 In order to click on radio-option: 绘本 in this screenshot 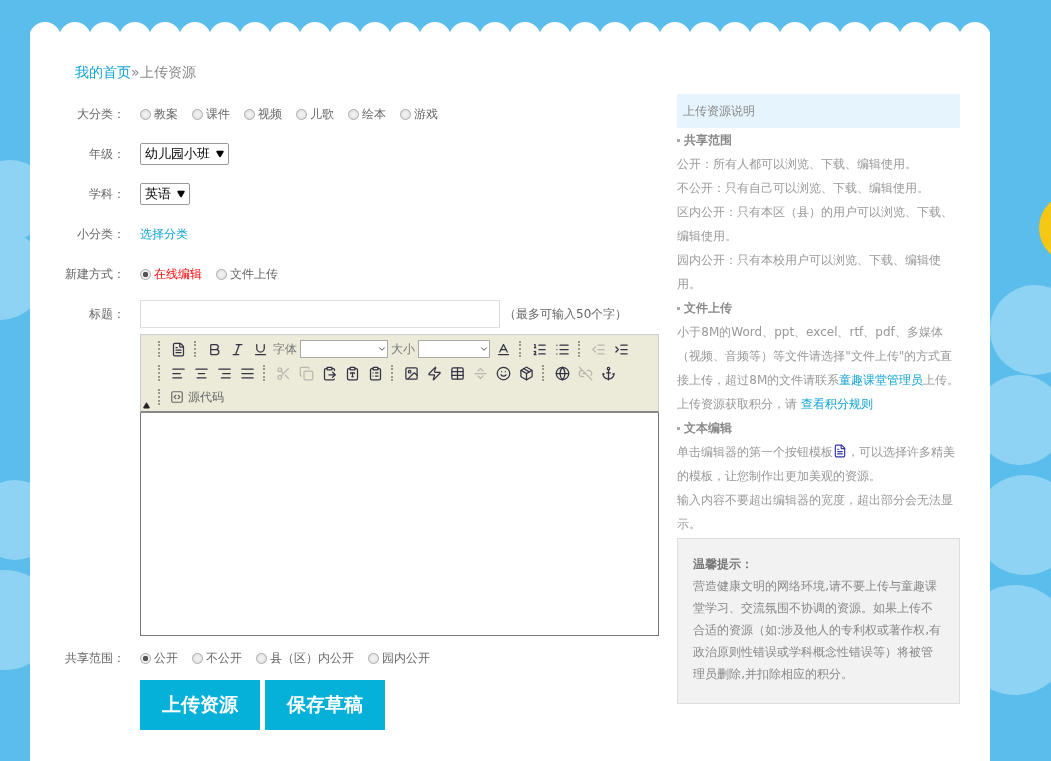, I will do `click(367, 114)`.